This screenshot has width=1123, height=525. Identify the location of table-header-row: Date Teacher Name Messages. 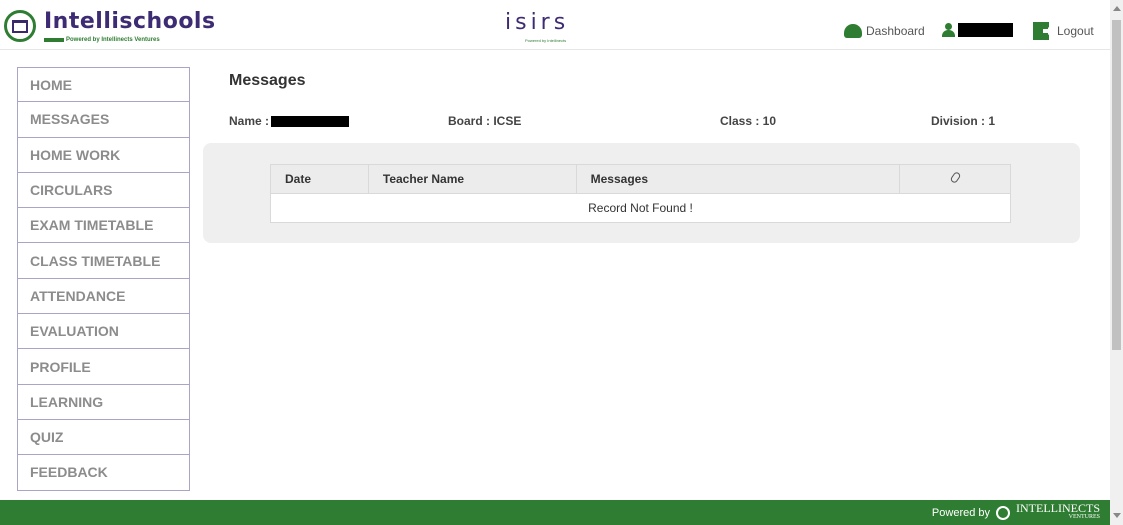
(640, 179).